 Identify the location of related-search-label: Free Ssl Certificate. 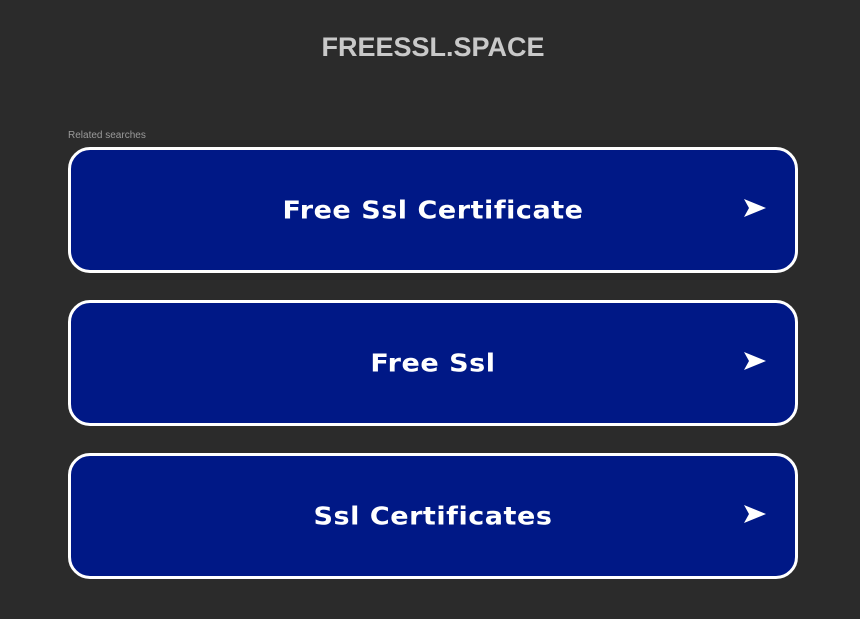
(433, 210).